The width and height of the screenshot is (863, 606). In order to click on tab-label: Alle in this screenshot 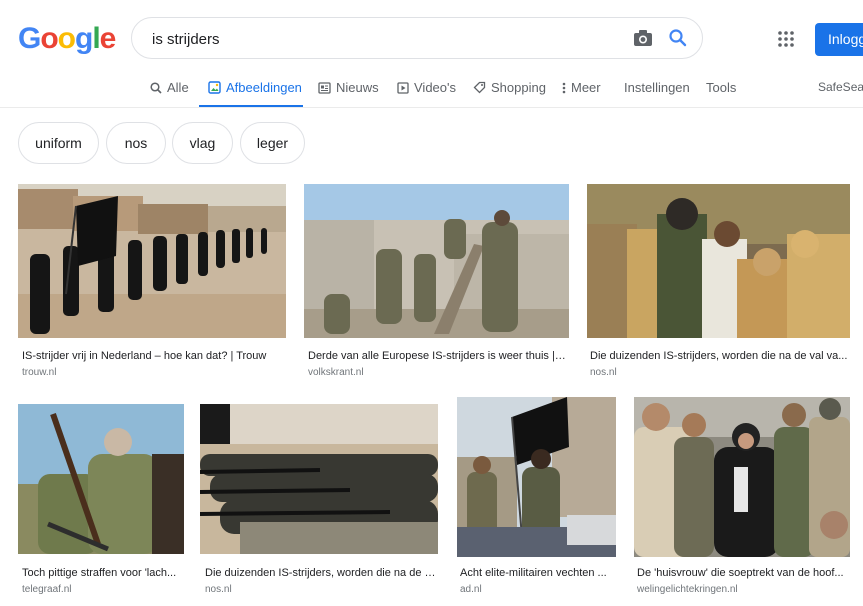, I will do `click(178, 87)`.